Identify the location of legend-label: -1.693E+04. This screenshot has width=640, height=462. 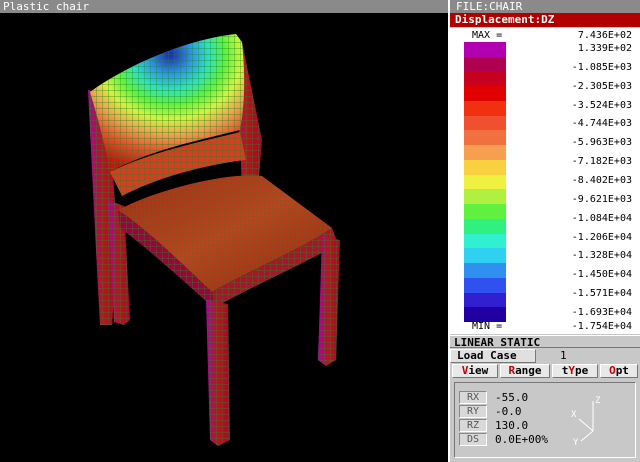
(601, 312).